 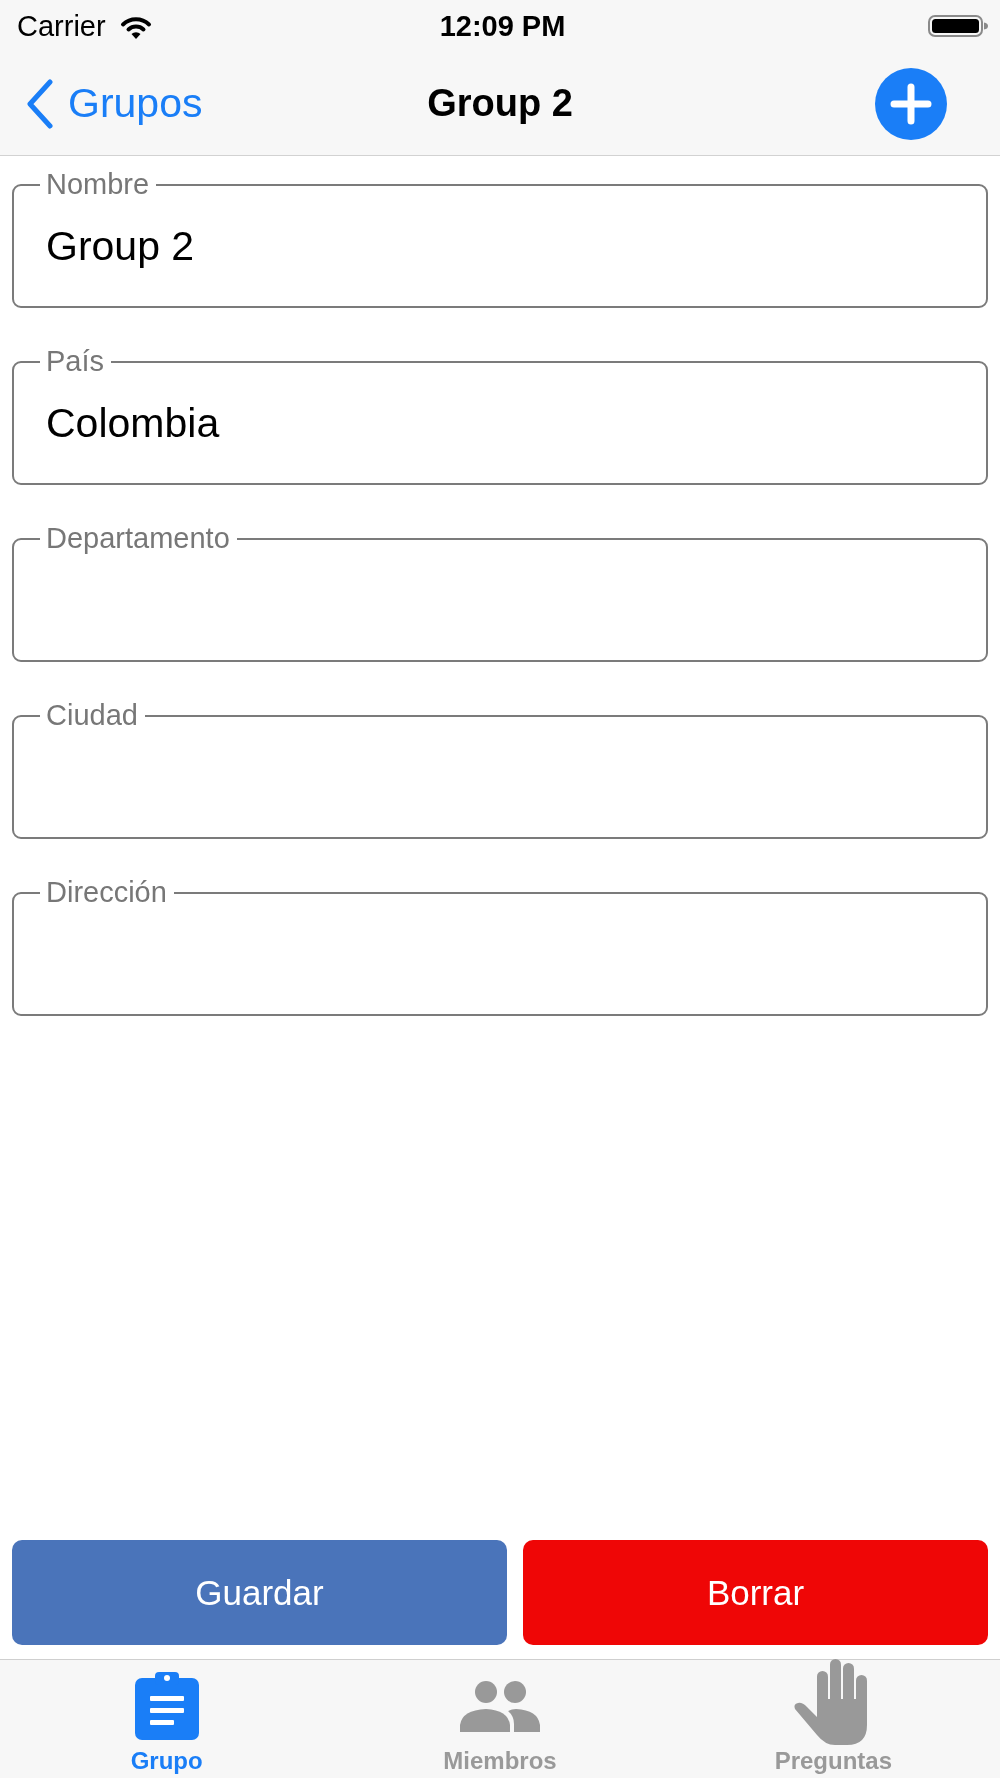 What do you see at coordinates (500, 1706) in the screenshot?
I see `people-icon` at bounding box center [500, 1706].